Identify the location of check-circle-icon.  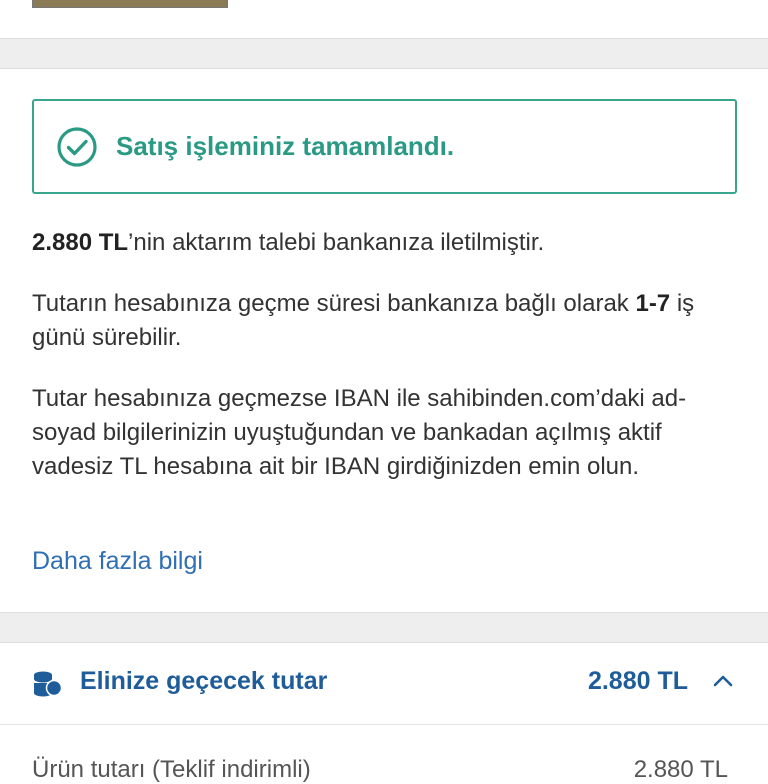
(77, 146).